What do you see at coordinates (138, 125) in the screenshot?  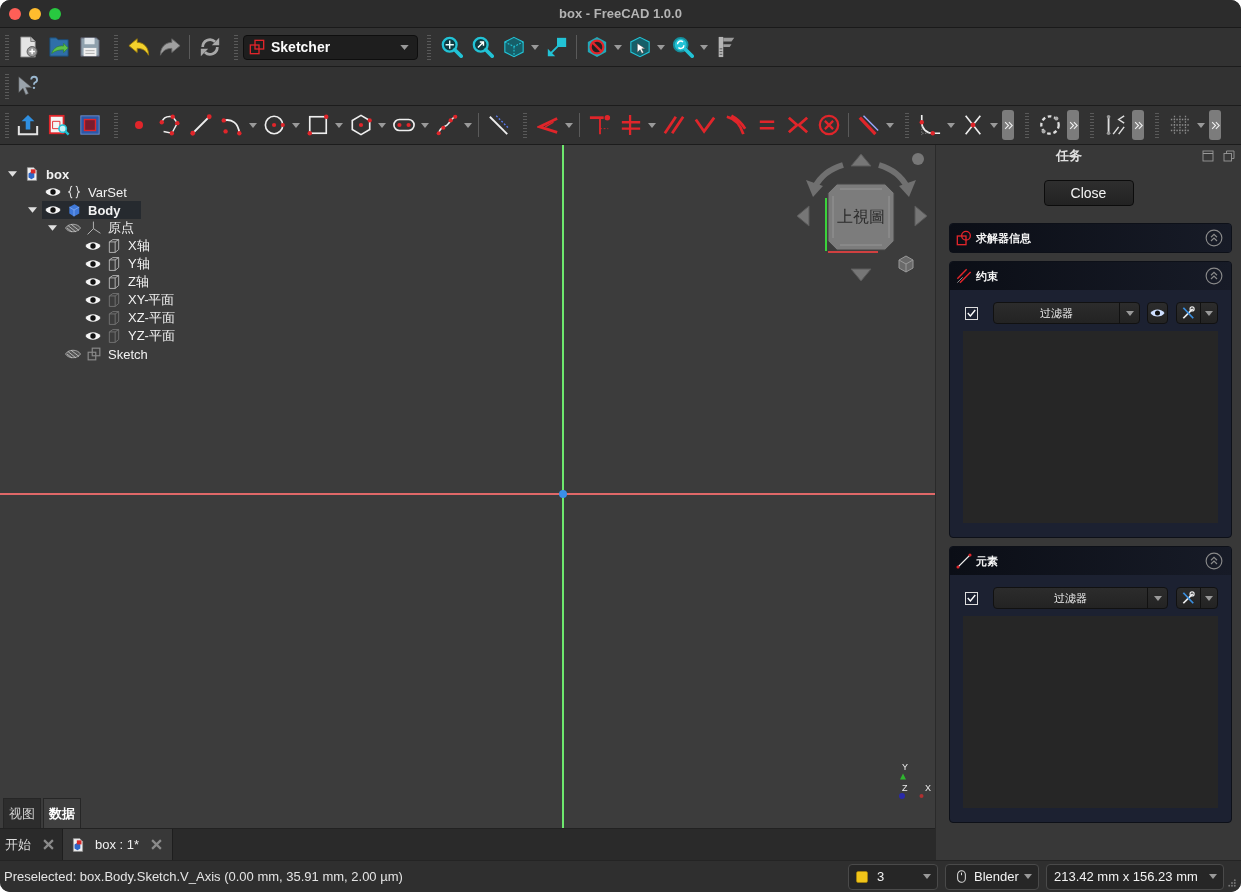 I see `point-icon` at bounding box center [138, 125].